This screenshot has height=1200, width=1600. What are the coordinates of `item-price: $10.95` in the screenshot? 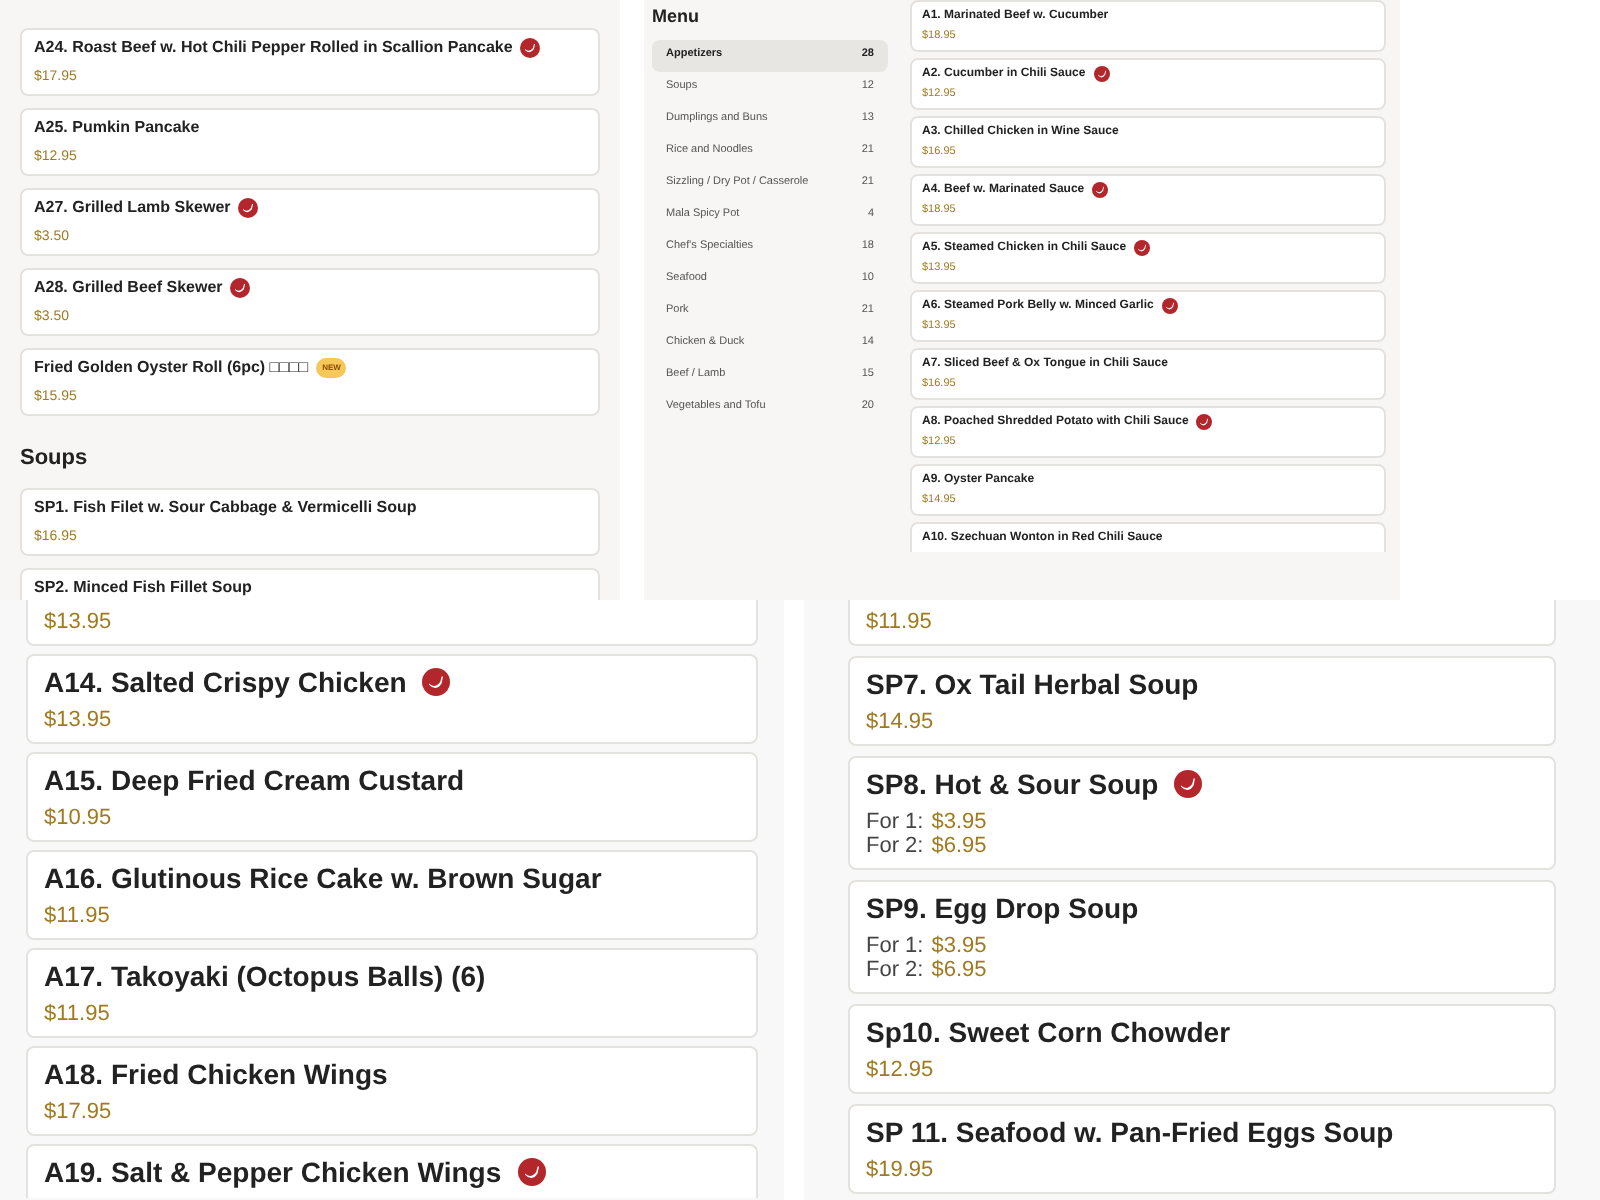 It's located at (78, 818).